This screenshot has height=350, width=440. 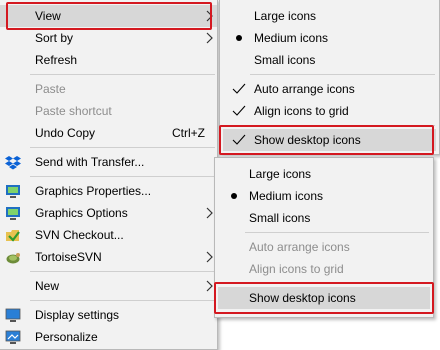 I want to click on tortoisesvn-icon, so click(x=13, y=258).